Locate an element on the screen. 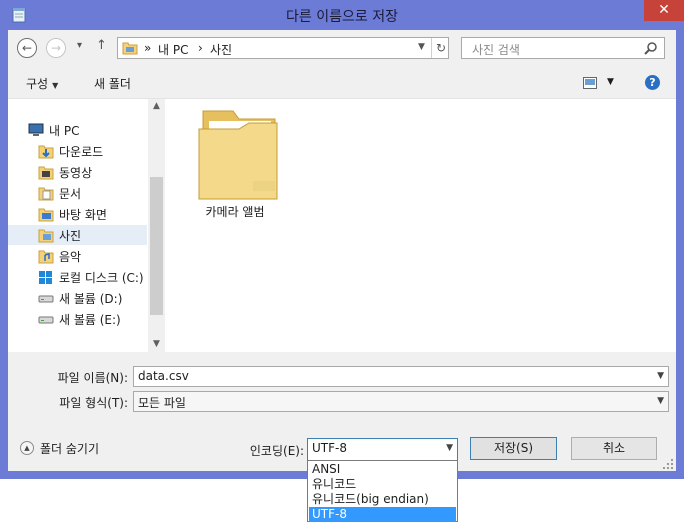 The height and width of the screenshot is (524, 684). breadcrumb-overflow: » is located at coordinates (147, 48).